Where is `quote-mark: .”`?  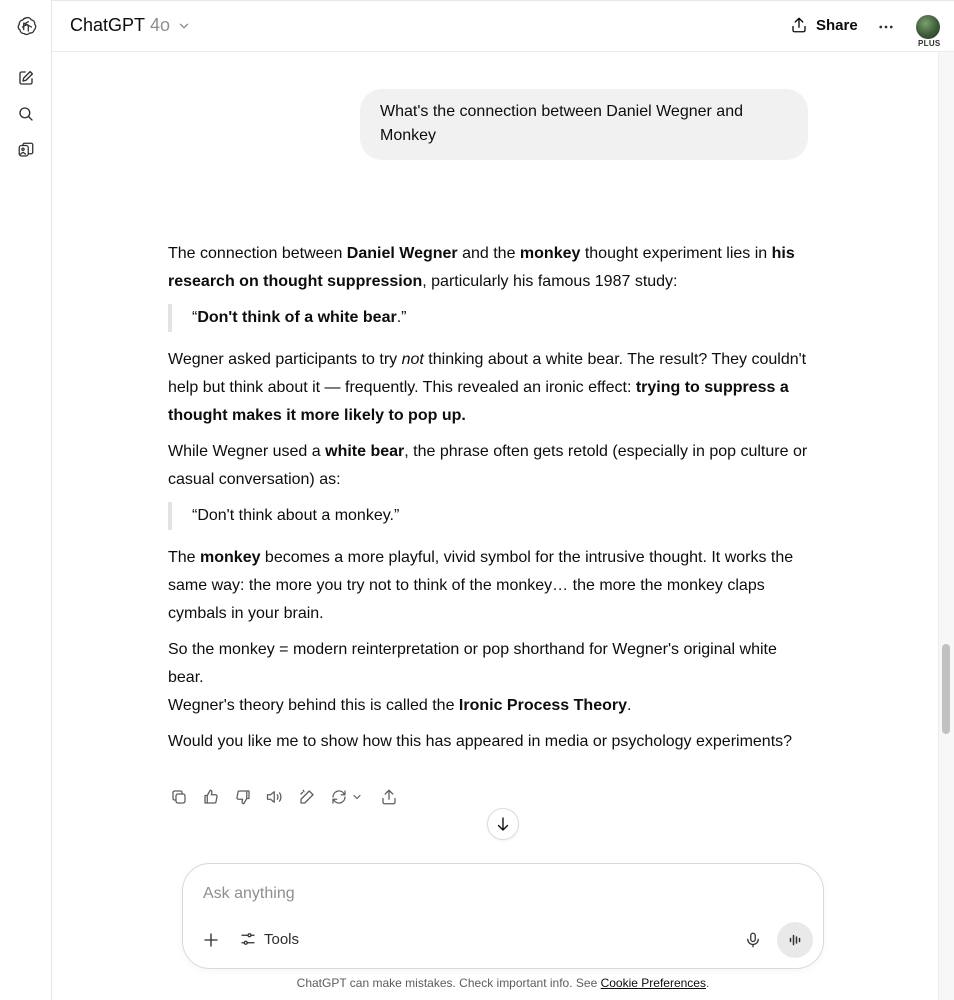 quote-mark: .” is located at coordinates (401, 317).